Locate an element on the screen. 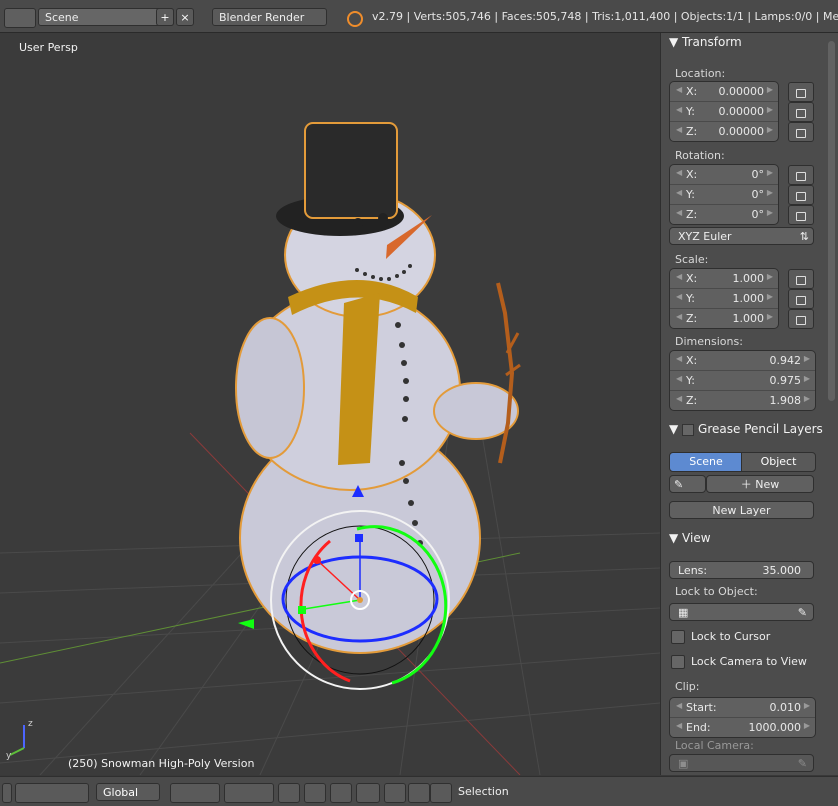  eyedropper-icon-disabled: ✎ is located at coordinates (802, 763).